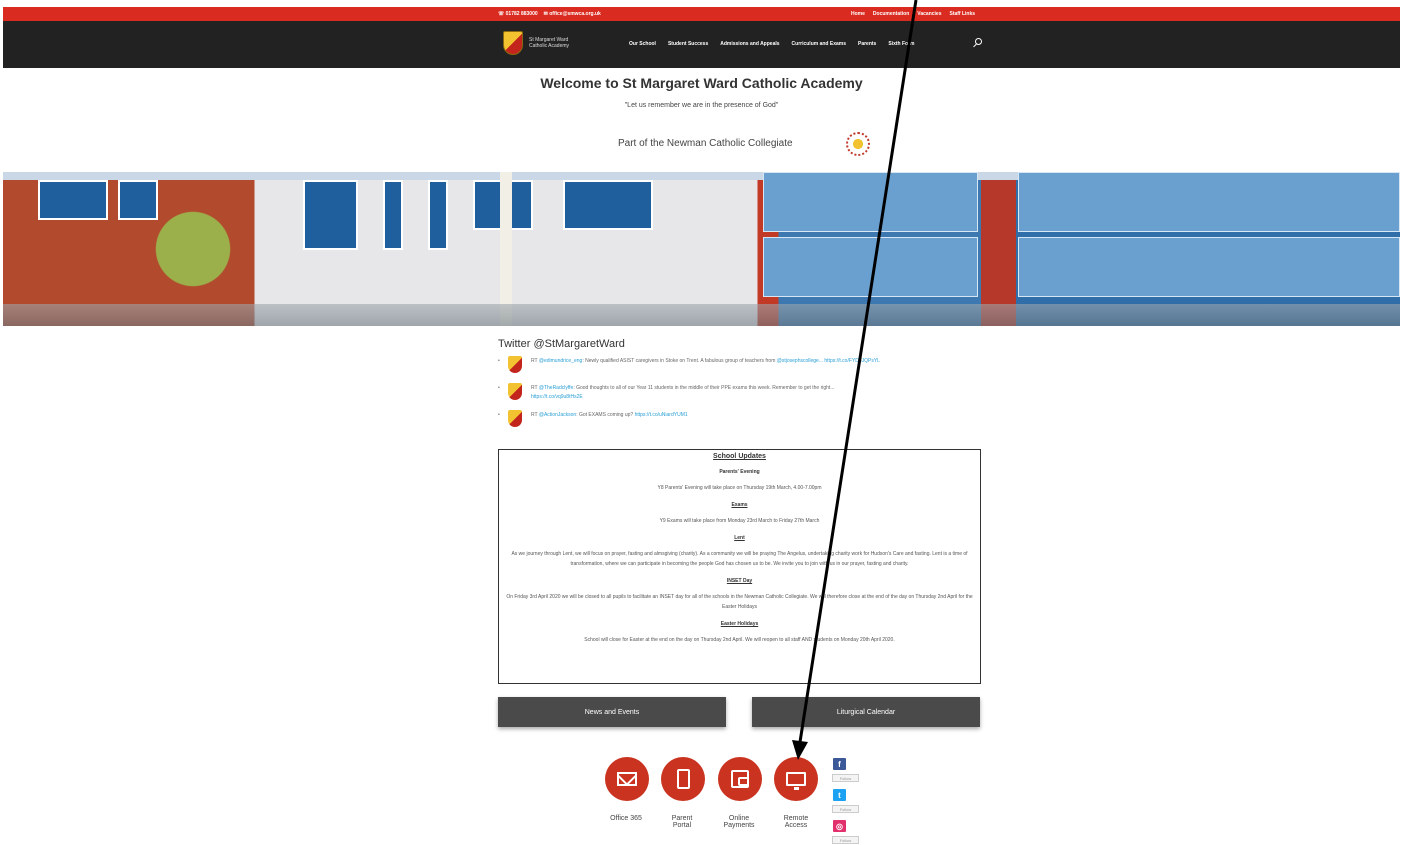 The width and height of the screenshot is (1403, 845). I want to click on office-365-label: Office 365, so click(626, 818).